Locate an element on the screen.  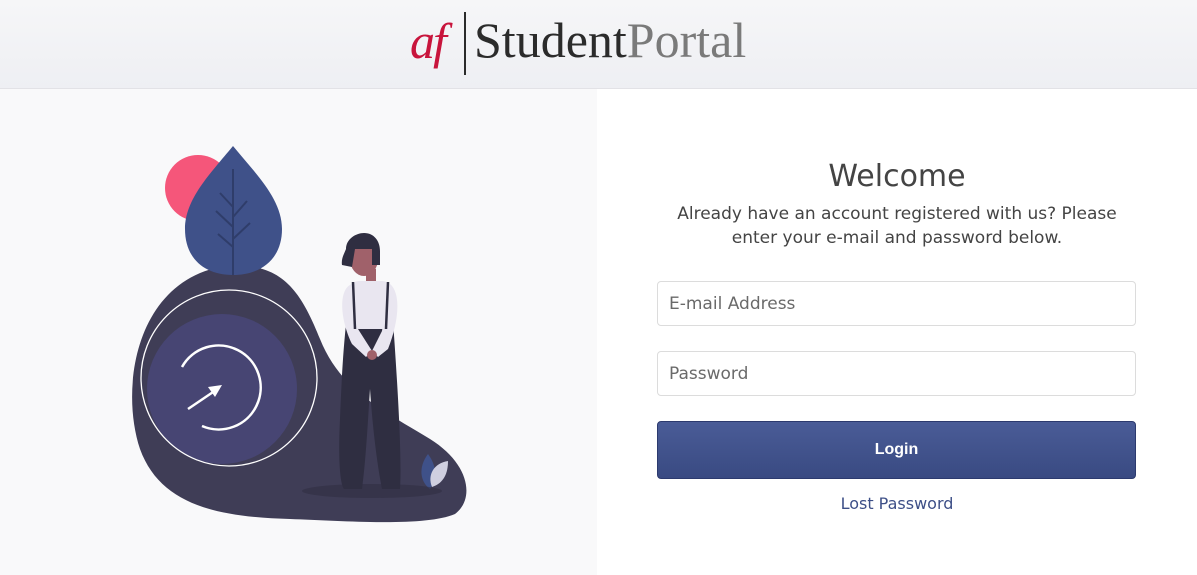
password-field is located at coordinates (896, 373).